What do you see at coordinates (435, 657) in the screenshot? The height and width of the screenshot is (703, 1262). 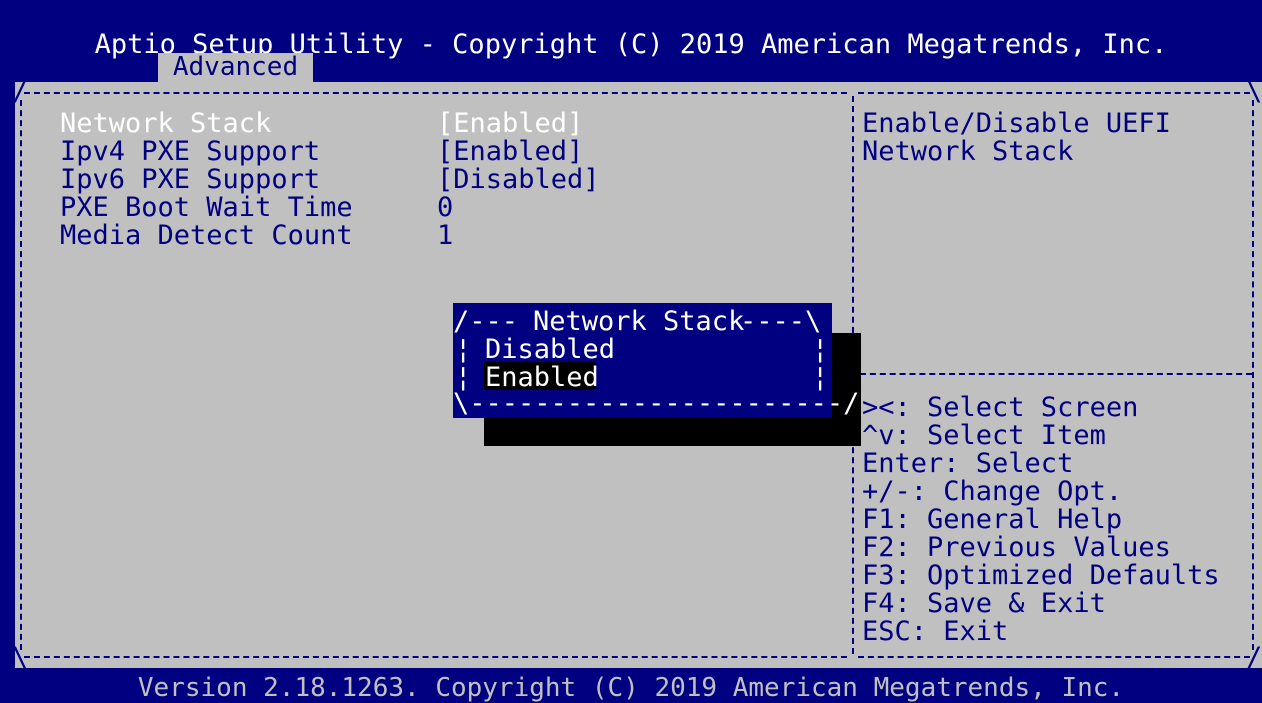 I see `frame-bottom-border-left` at bounding box center [435, 657].